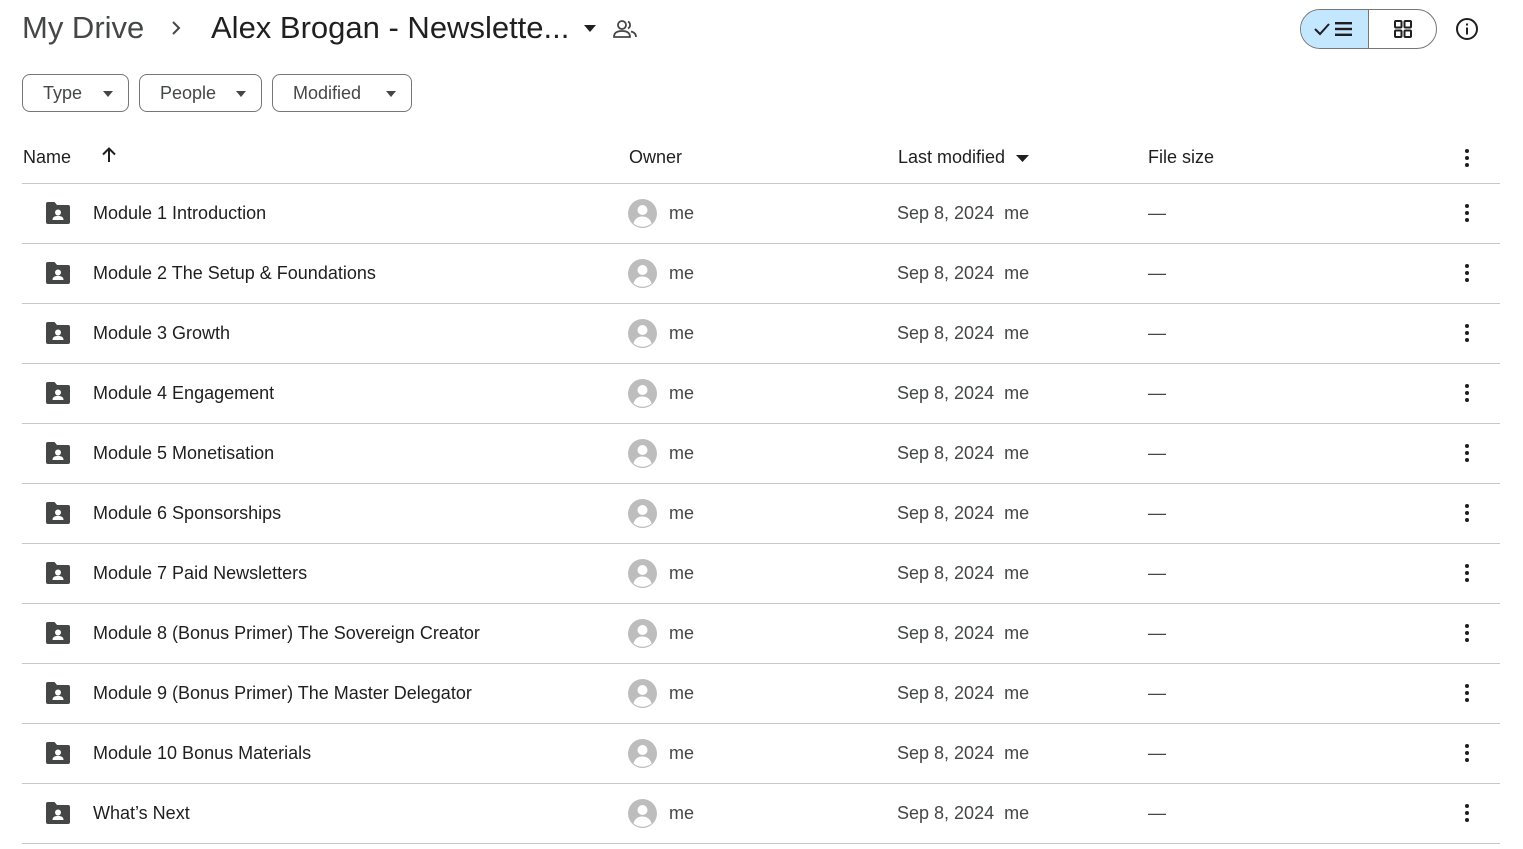 The height and width of the screenshot is (849, 1523). I want to click on table-row: Module 3 Growth me Sep 8, 2024 me —, so click(761, 334).